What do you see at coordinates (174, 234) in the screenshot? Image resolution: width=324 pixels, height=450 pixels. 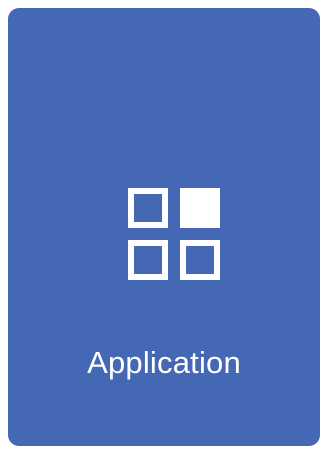 I see `apps-grid-icon` at bounding box center [174, 234].